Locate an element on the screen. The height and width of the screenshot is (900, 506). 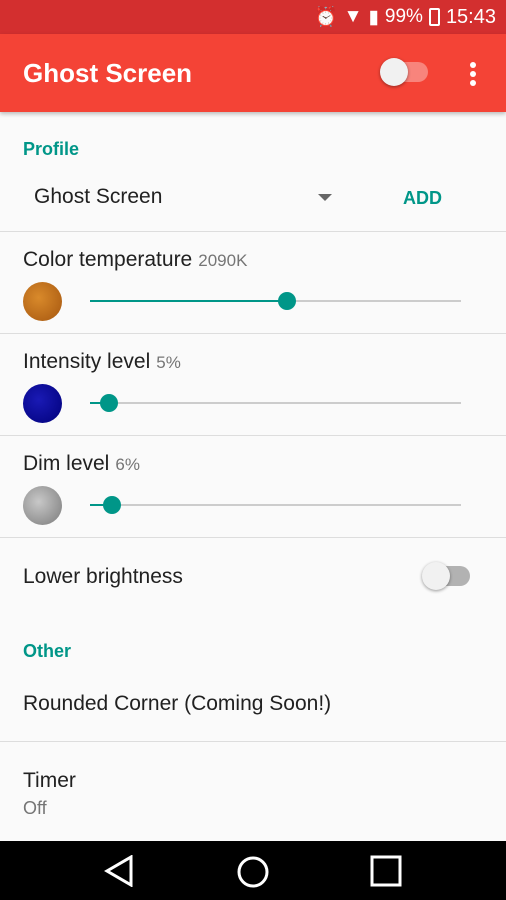
lower-brightness-toggle is located at coordinates (446, 576).